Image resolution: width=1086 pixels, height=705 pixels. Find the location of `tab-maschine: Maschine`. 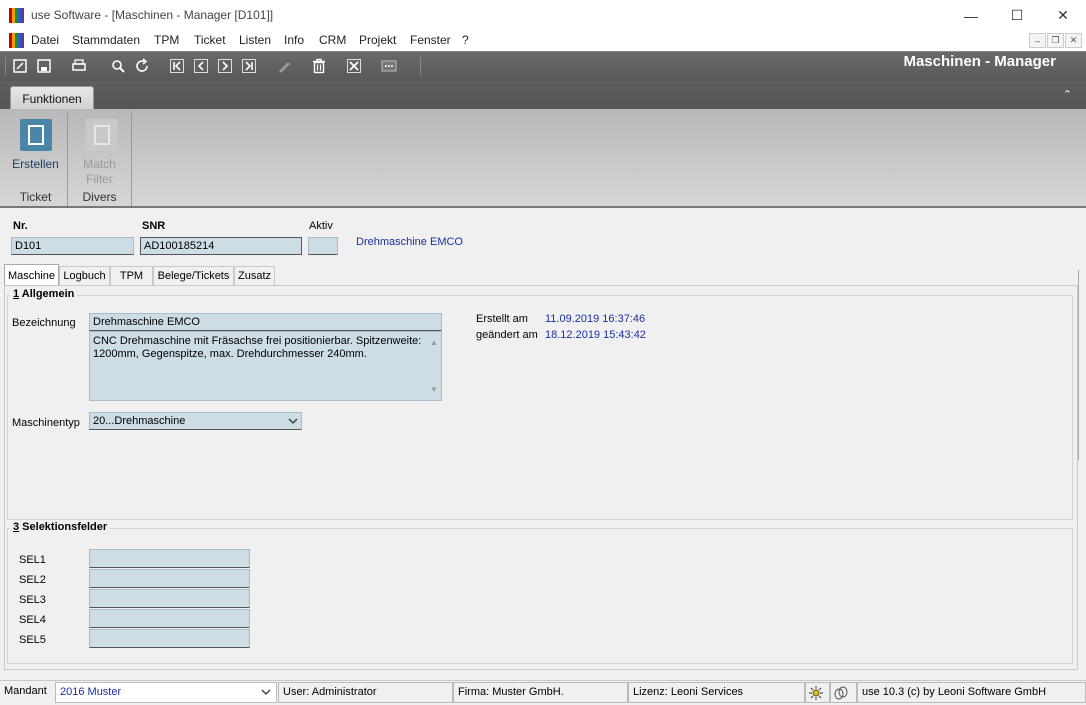

tab-maschine: Maschine is located at coordinates (31, 275).